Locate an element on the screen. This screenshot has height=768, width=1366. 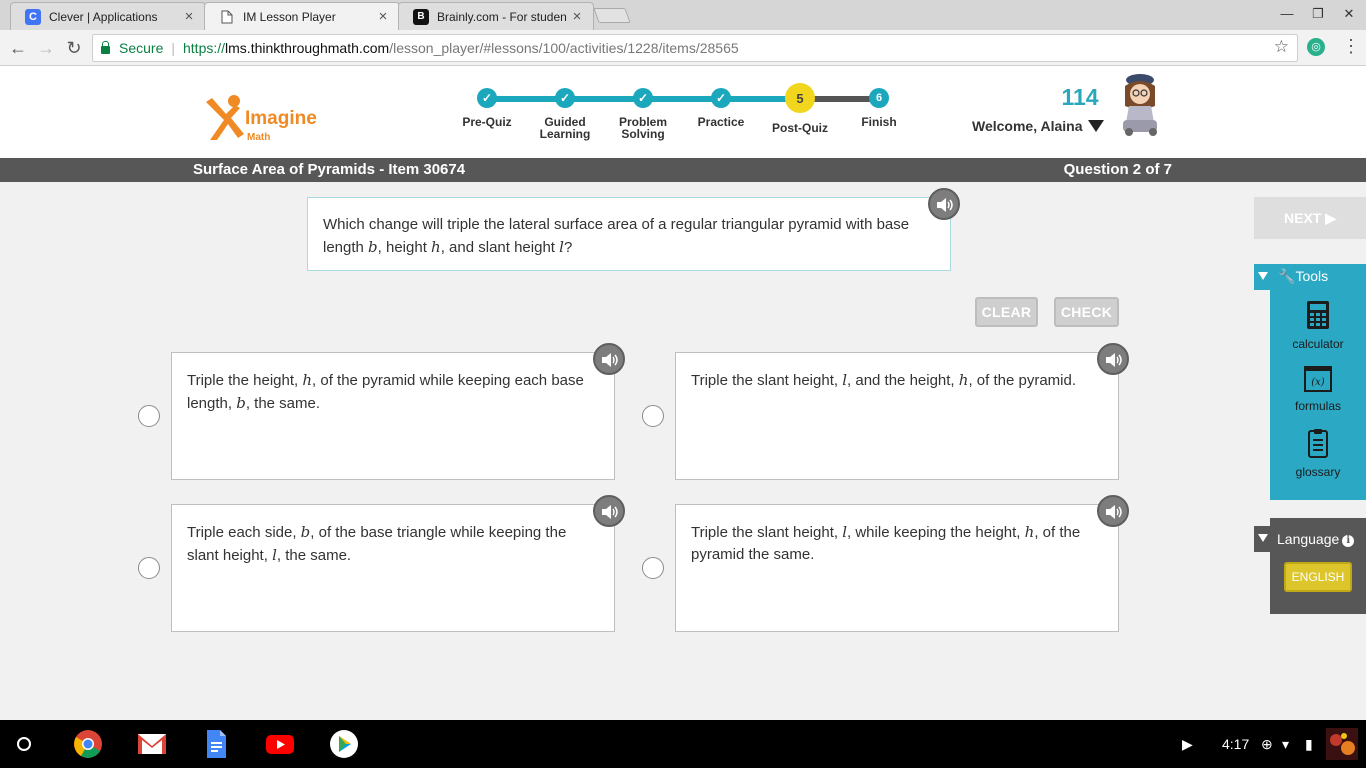
bookmark-star-icon: ☆ is located at coordinates (1281, 47).